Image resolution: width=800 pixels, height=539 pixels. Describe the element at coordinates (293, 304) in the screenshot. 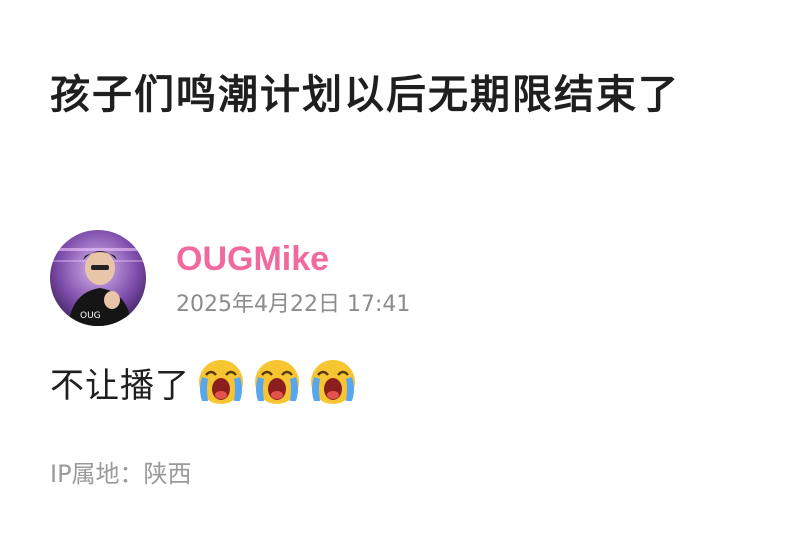

I see `post-timestamp: 2025年4月22日 17:41` at that location.